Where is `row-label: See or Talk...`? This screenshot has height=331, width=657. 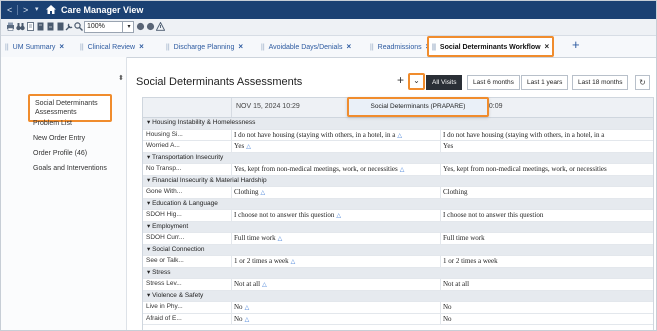
row-label: See or Talk... is located at coordinates (187, 261).